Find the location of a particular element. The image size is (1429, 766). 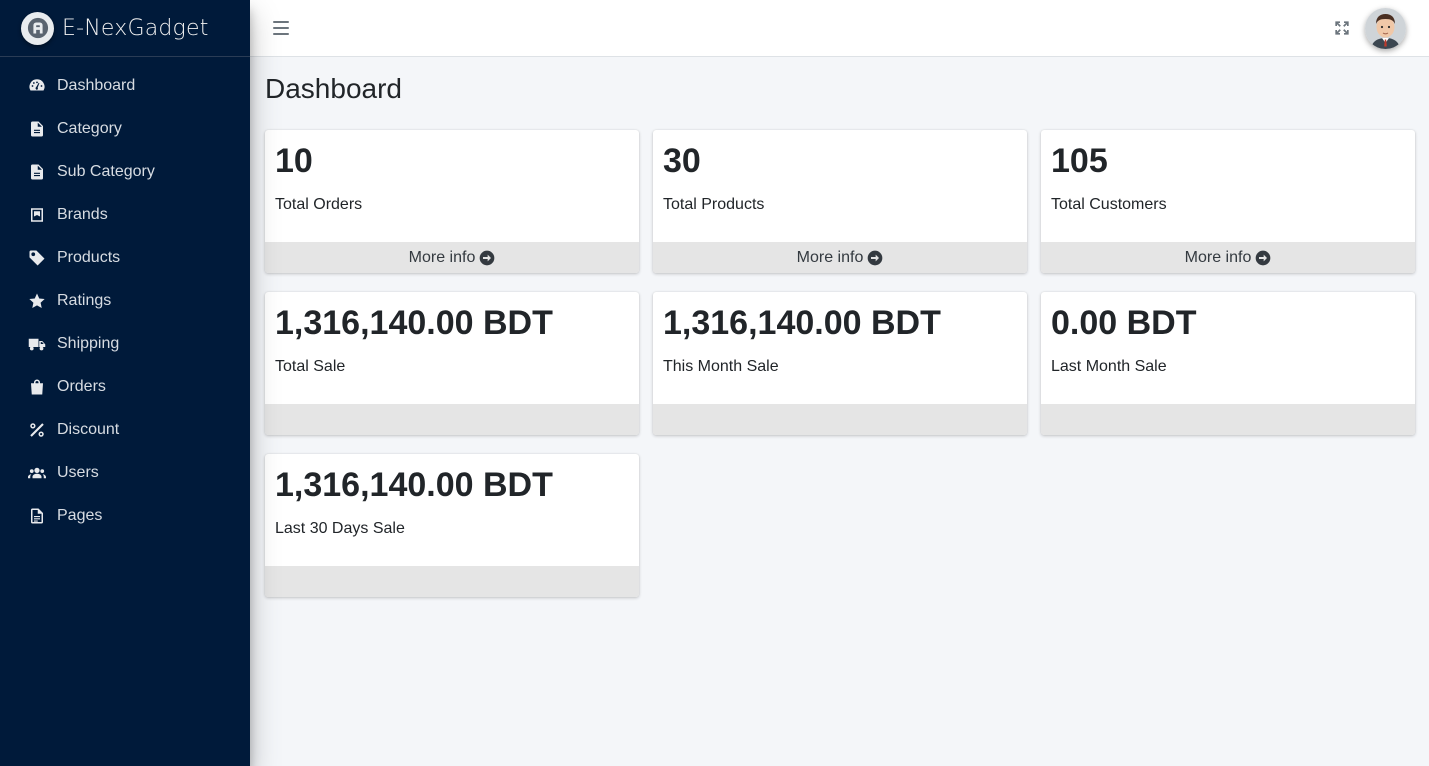

stat-value: 0.00 BDT is located at coordinates (1124, 323).